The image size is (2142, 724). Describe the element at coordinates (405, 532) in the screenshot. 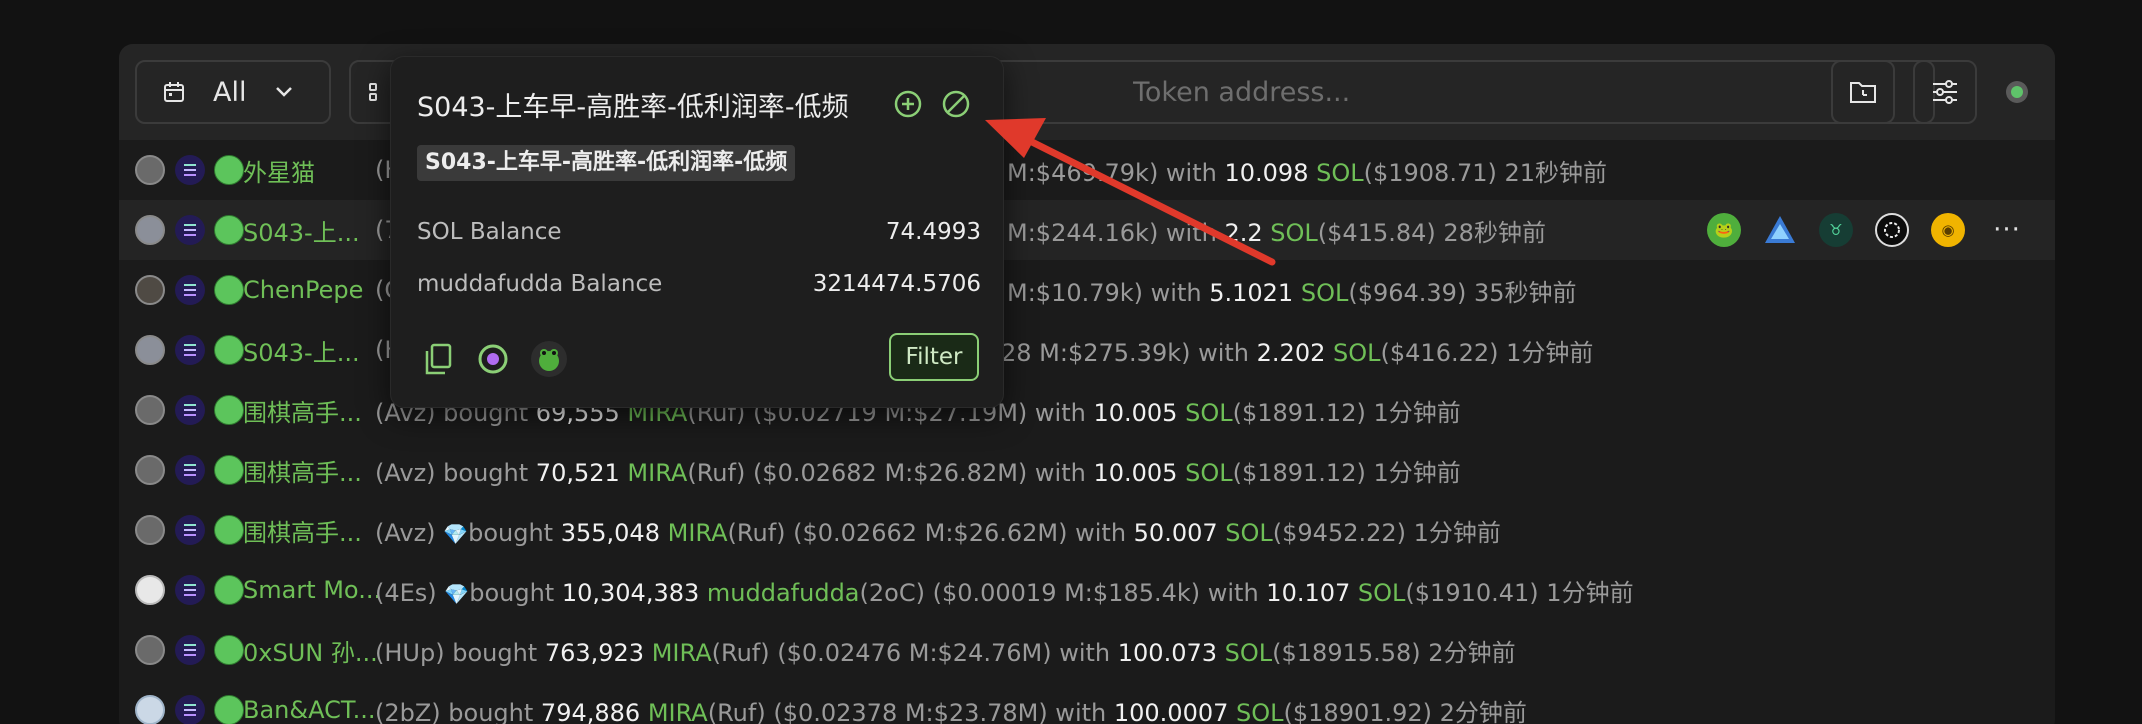

I see `wallet-addr: (Avz)` at that location.